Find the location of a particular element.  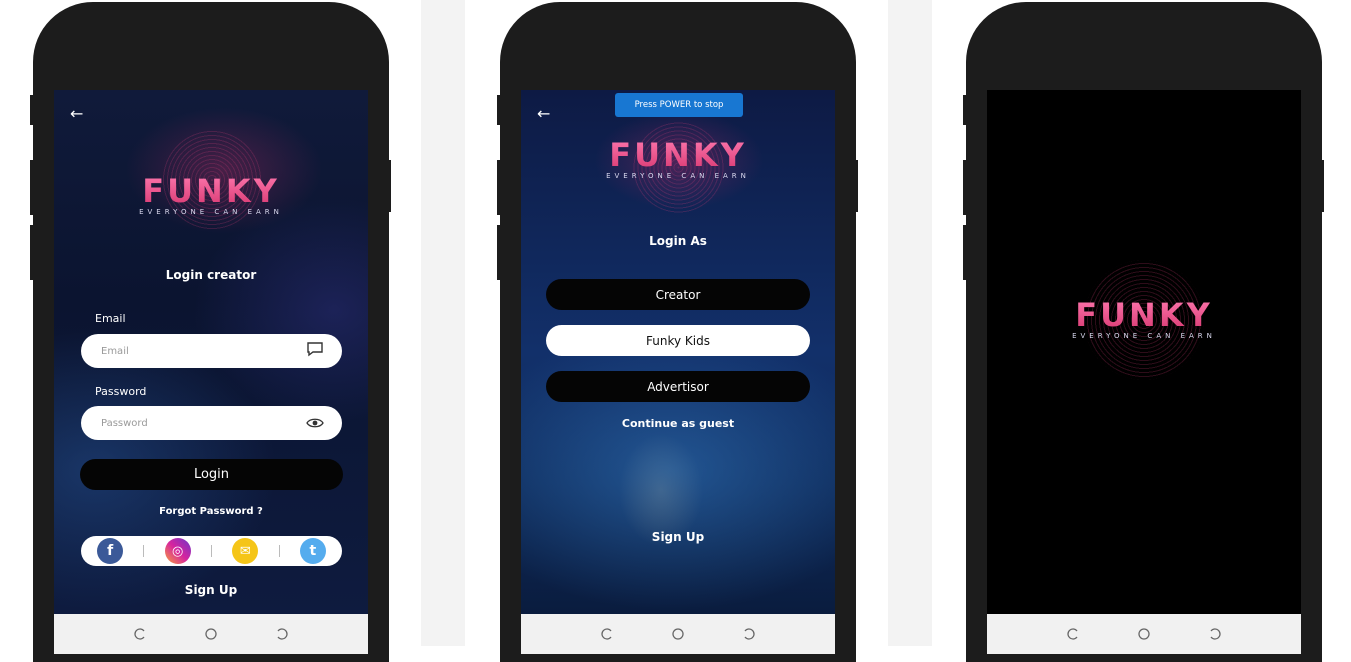

forgot-password-link: Forgot Password ? is located at coordinates (211, 511).